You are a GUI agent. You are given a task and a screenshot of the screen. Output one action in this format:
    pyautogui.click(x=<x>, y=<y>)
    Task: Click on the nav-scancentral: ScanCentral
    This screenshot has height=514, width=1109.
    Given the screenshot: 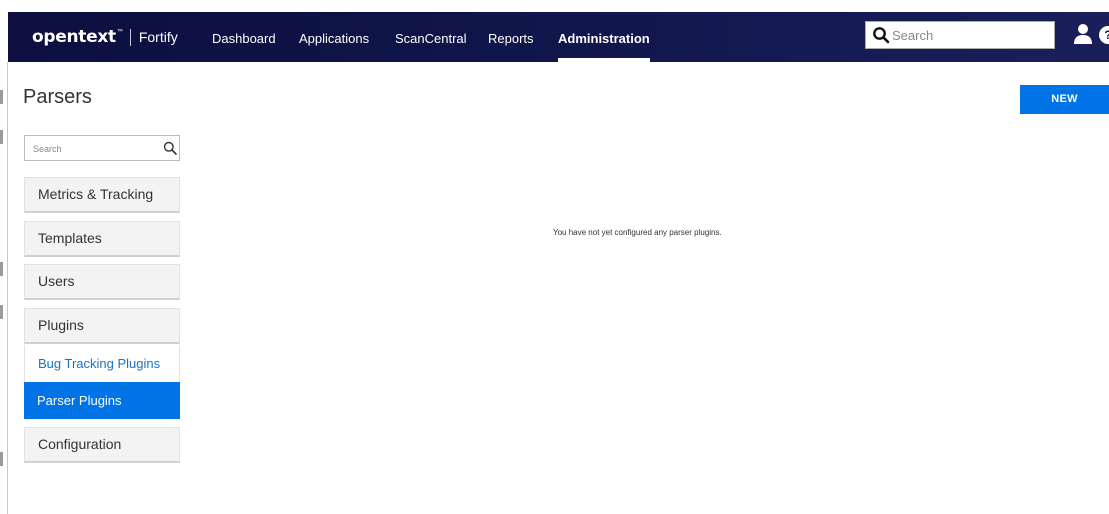 What is the action you would take?
    pyautogui.click(x=431, y=38)
    